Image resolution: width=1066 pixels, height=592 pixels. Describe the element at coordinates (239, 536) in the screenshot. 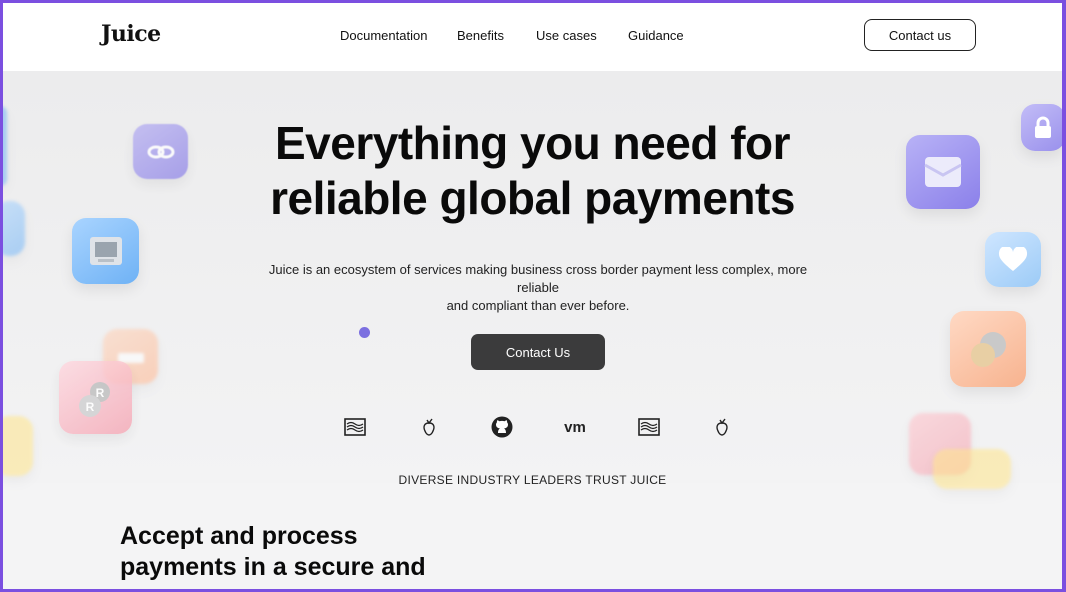

I see `section-heading-line1: Accept and process` at that location.